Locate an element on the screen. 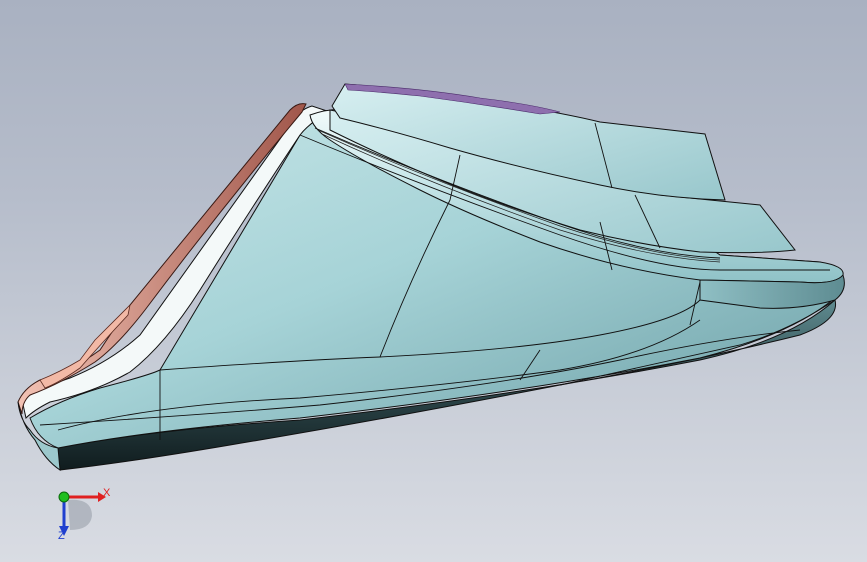  x-axis-label: X is located at coordinates (107, 493).